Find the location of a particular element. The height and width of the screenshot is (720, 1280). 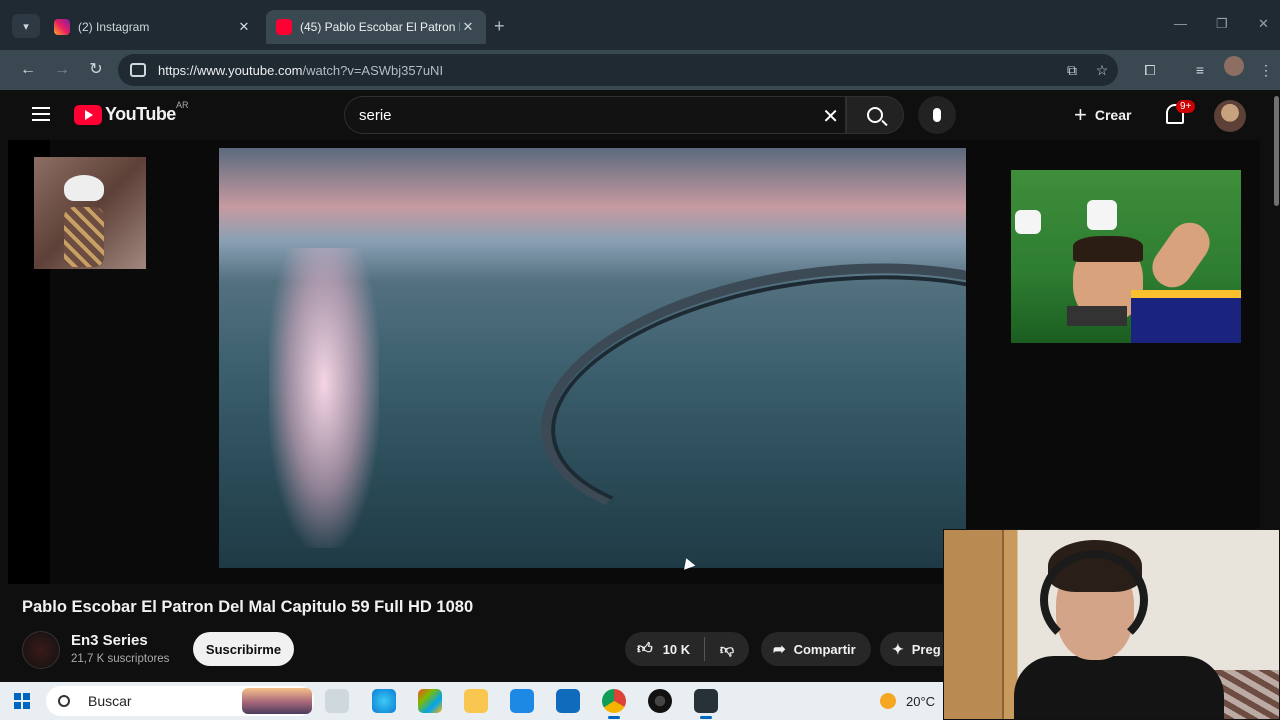

instagram-icon is located at coordinates (62, 27).